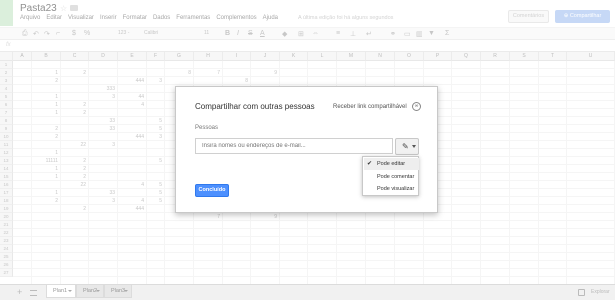  I want to click on done-button: Concluído, so click(212, 190).